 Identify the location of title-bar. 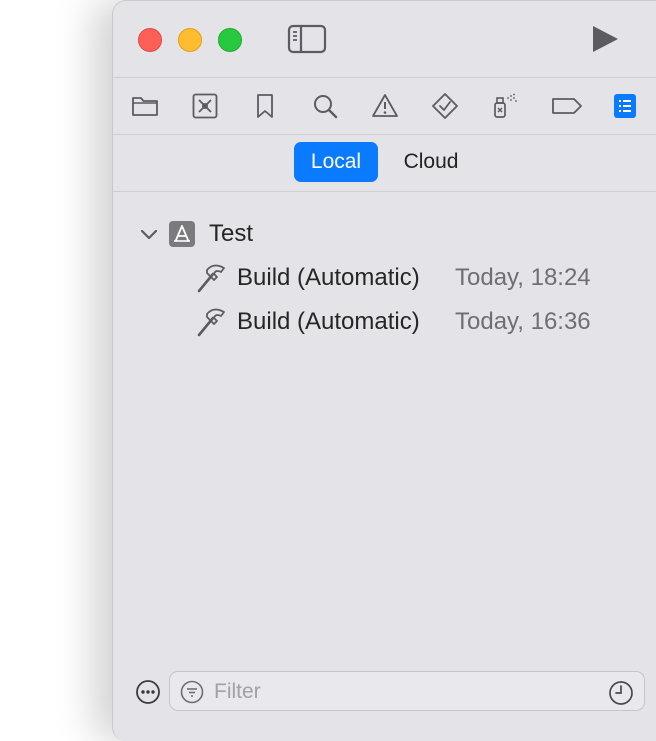
(384, 39).